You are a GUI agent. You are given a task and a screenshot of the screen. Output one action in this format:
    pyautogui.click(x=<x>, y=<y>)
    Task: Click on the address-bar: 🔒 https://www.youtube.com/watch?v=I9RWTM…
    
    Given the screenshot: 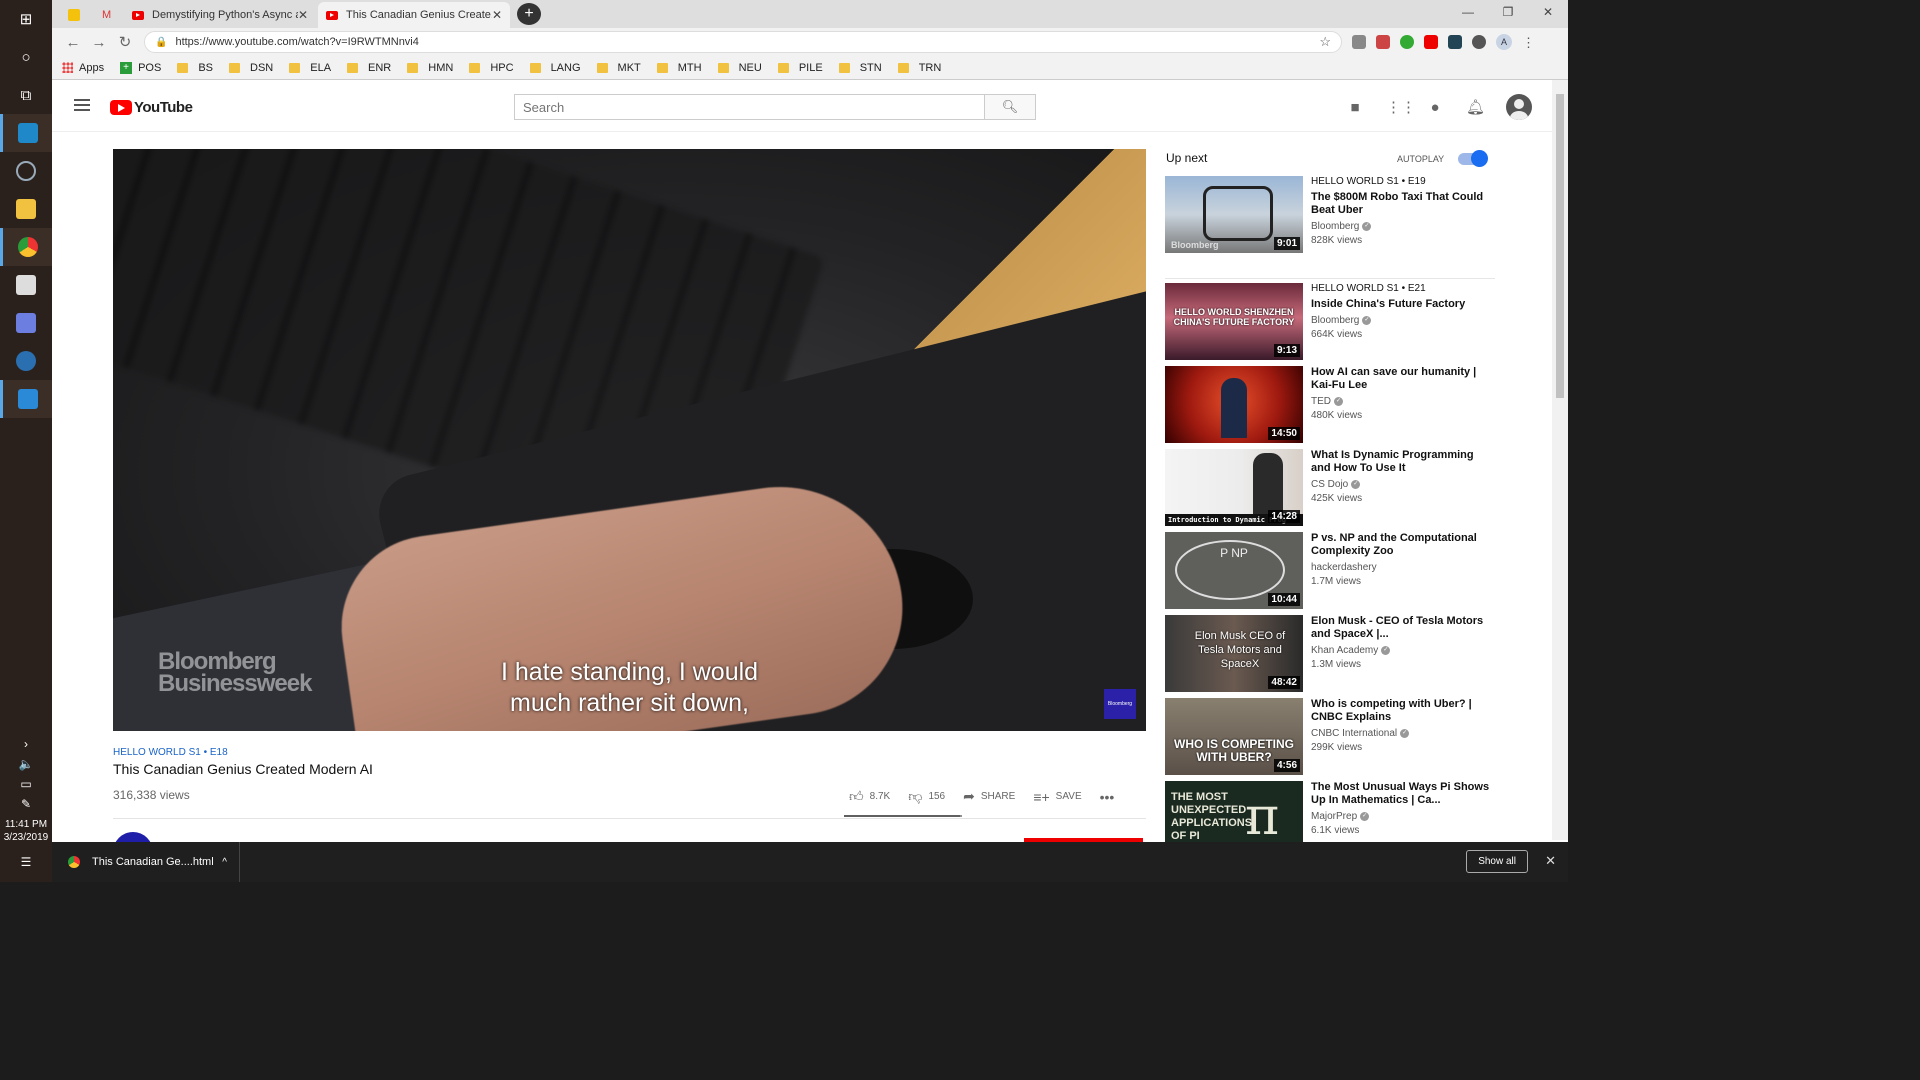 What is the action you would take?
    pyautogui.click(x=743, y=42)
    